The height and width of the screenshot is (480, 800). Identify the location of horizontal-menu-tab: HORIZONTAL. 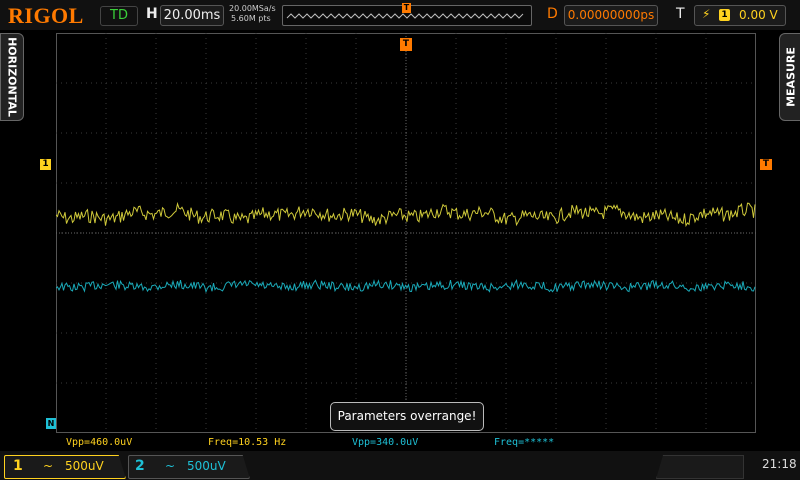
(12, 77).